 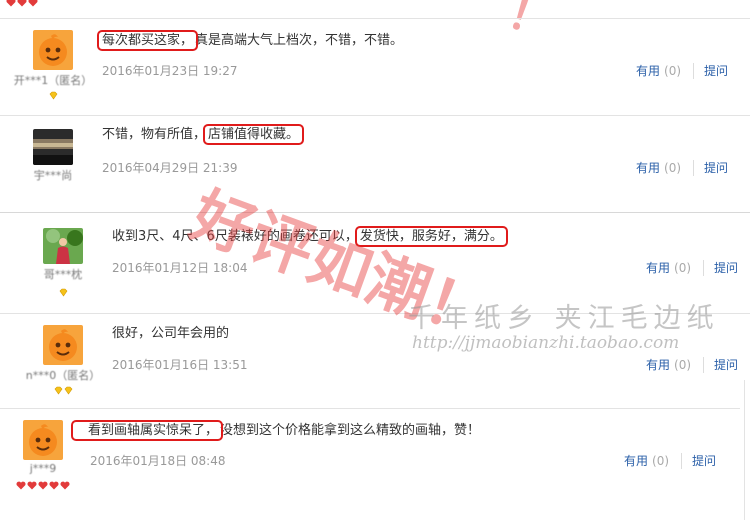 I want to click on review-text: 收到3尺、4尺、6尺装裱好的画卷还可以，, so click(x=235, y=236).